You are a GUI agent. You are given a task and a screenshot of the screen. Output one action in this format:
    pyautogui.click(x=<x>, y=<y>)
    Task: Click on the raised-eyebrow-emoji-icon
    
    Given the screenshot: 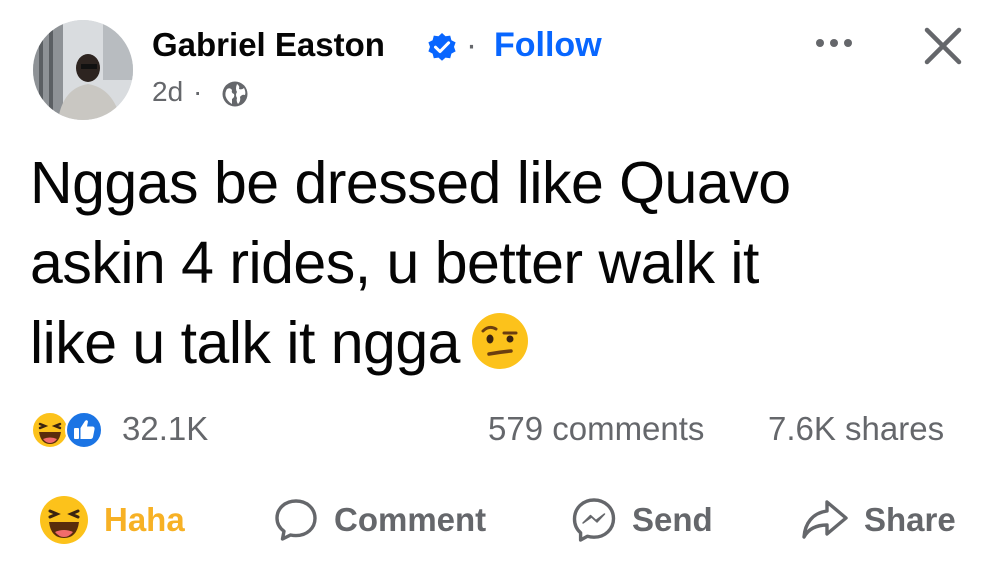 What is the action you would take?
    pyautogui.click(x=499, y=341)
    